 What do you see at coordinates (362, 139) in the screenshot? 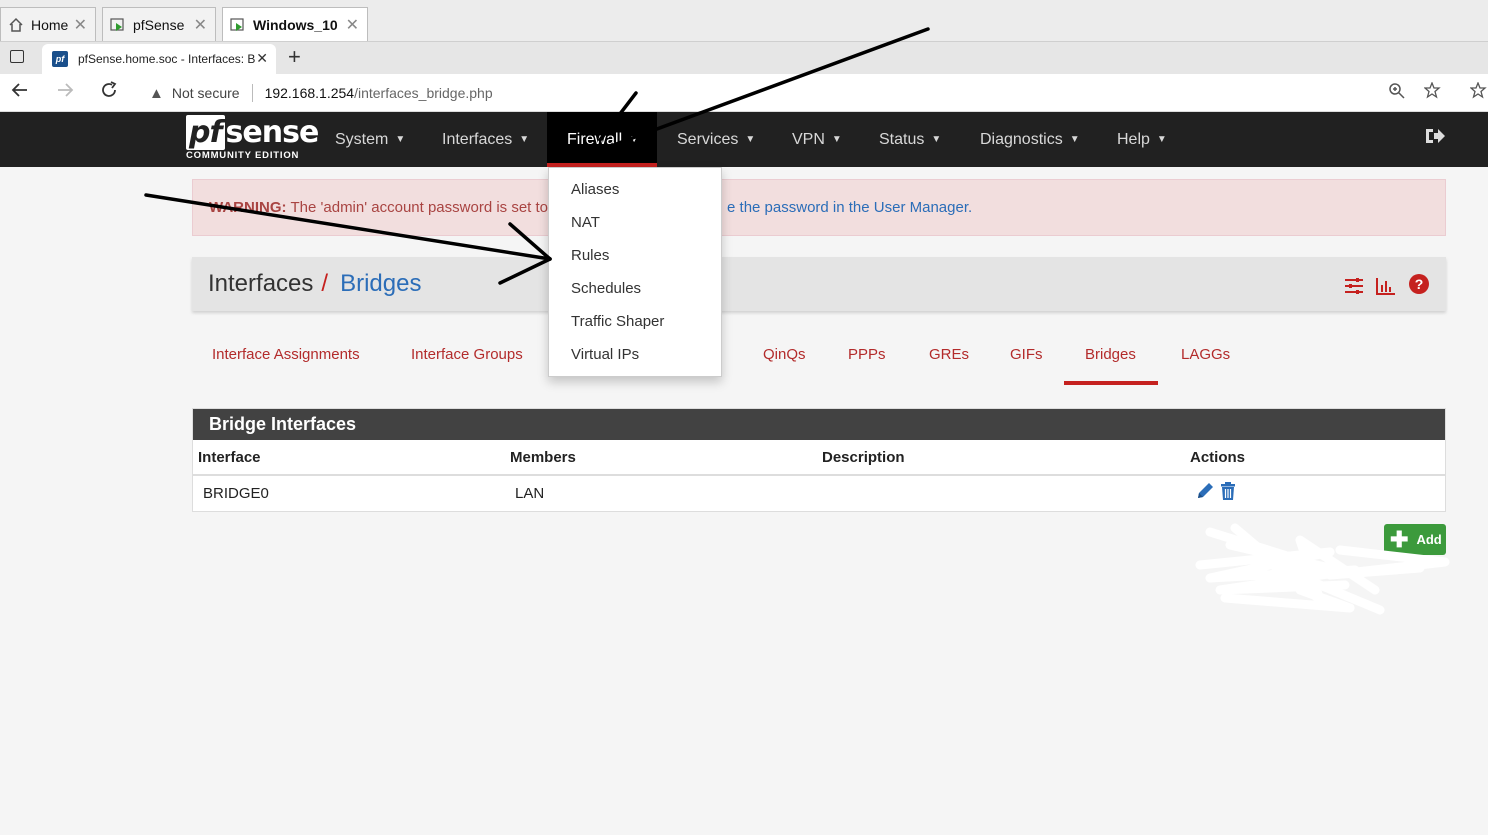
I see `nav-label: System` at bounding box center [362, 139].